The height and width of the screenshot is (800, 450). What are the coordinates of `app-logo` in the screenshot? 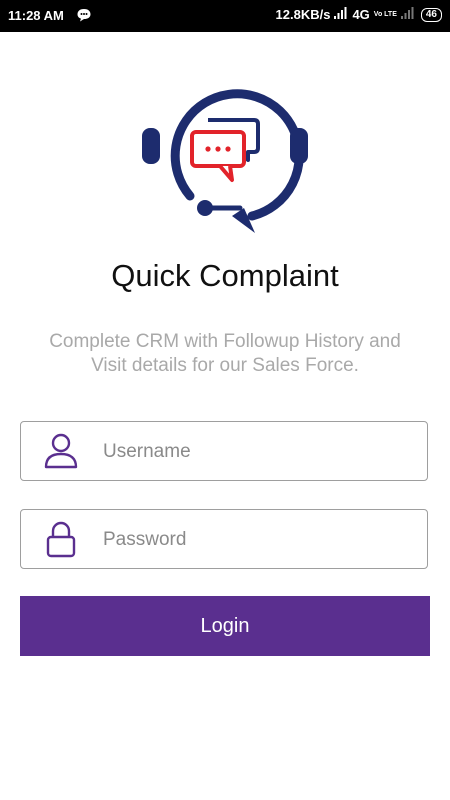 It's located at (225, 156).